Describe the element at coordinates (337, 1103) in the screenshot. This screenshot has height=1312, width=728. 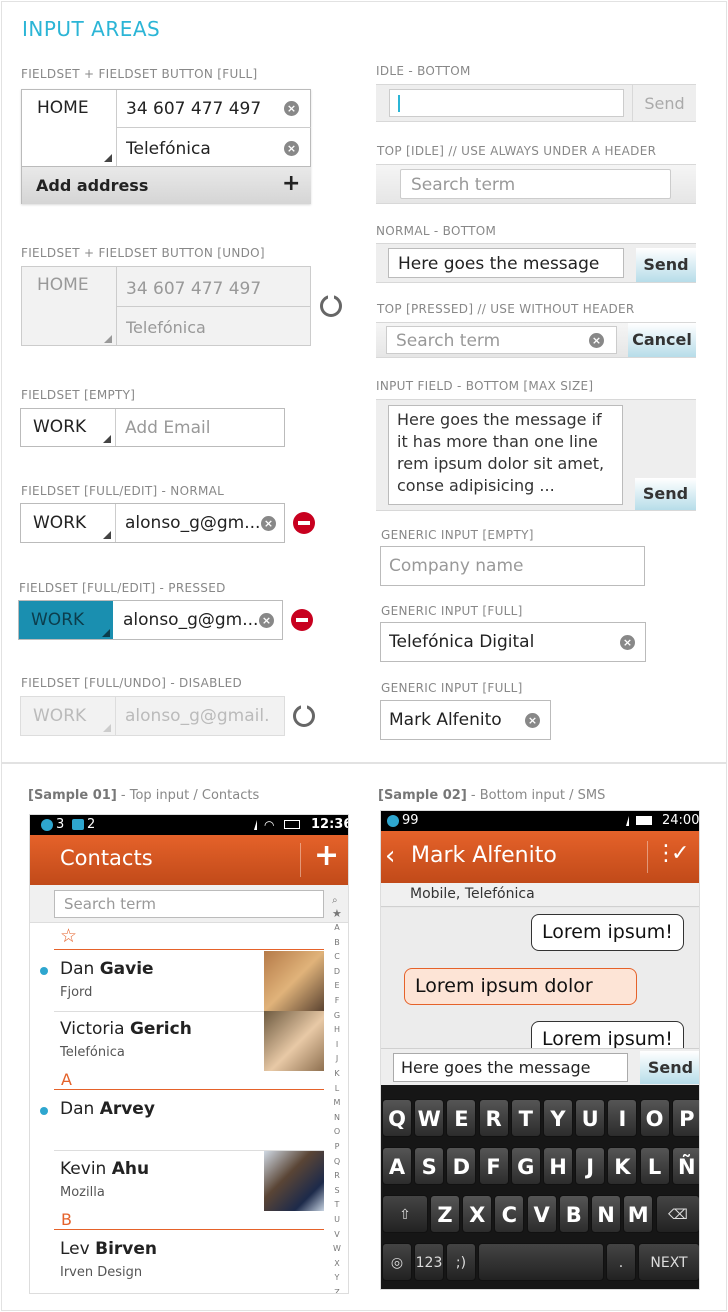
I see `alphabet-letter: M` at that location.